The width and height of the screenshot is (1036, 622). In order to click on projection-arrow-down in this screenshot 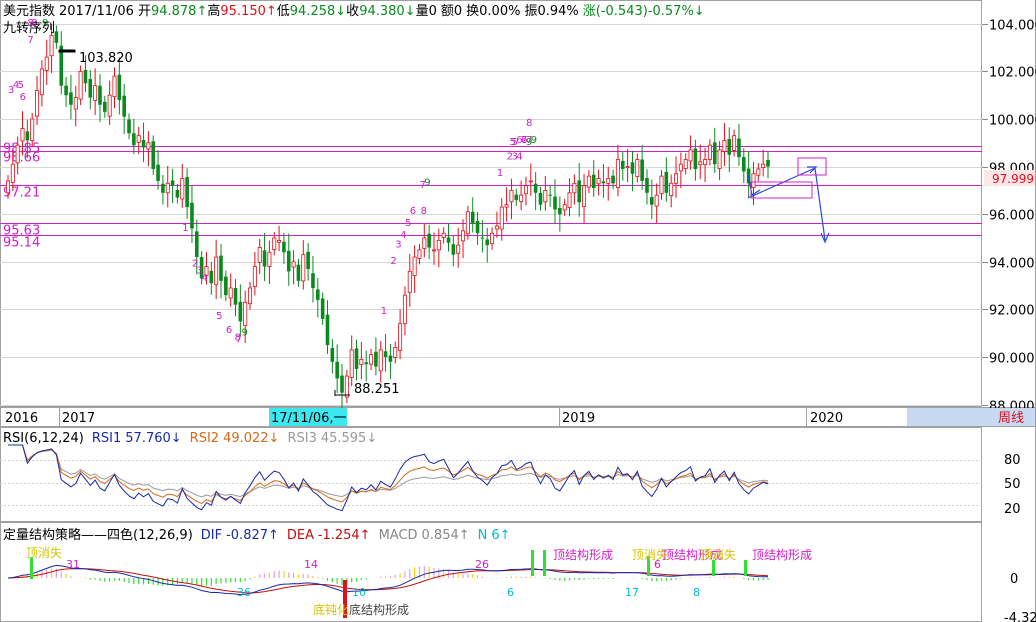, I will do `click(820, 204)`.